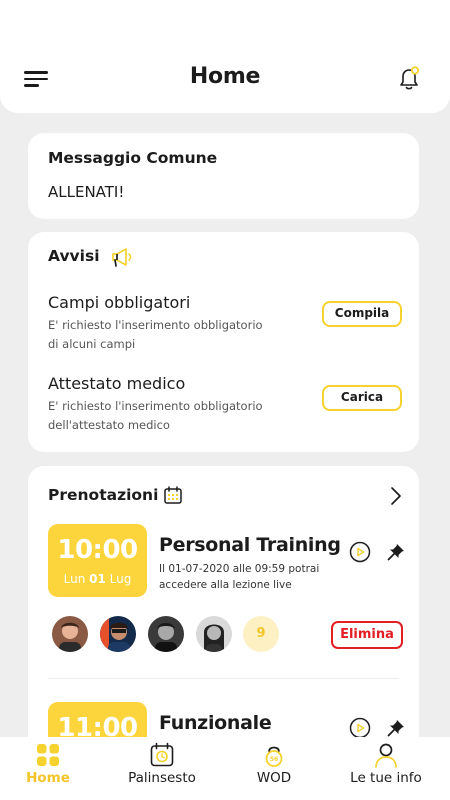 This screenshot has width=450, height=800. Describe the element at coordinates (119, 302) in the screenshot. I see `notice-title: Campi obbligatori` at that location.